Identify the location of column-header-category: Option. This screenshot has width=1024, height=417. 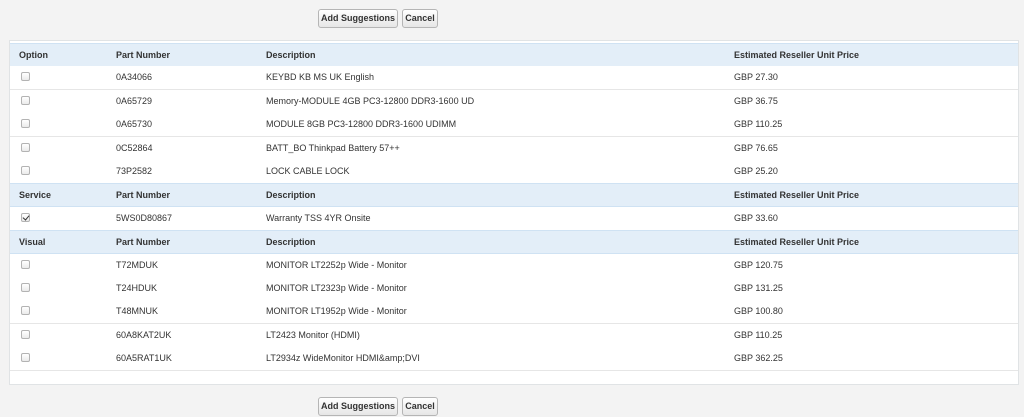
(33, 55).